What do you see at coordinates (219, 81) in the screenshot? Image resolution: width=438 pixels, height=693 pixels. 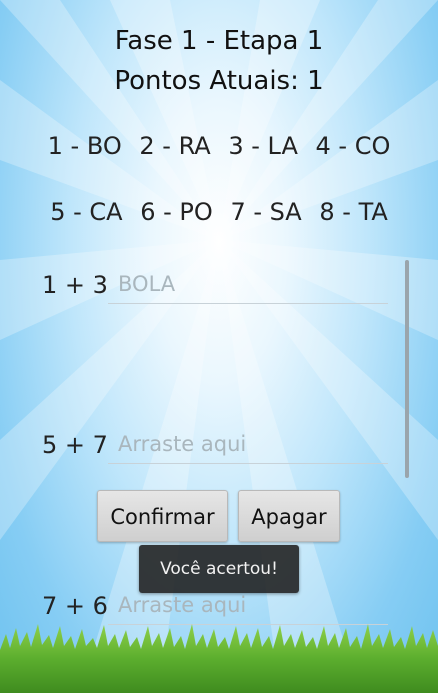 I see `score-label: Pontos Atuais: 1` at bounding box center [219, 81].